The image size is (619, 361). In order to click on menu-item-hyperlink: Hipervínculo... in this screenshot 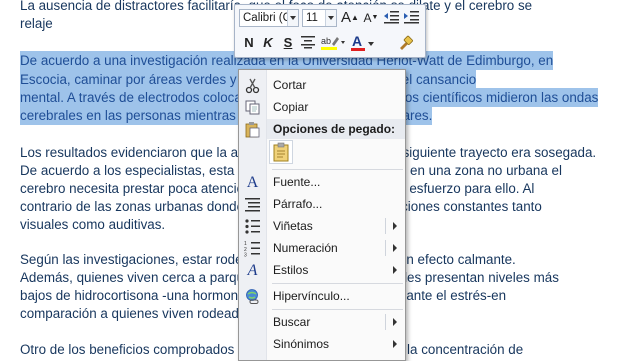, I will do `click(322, 296)`.